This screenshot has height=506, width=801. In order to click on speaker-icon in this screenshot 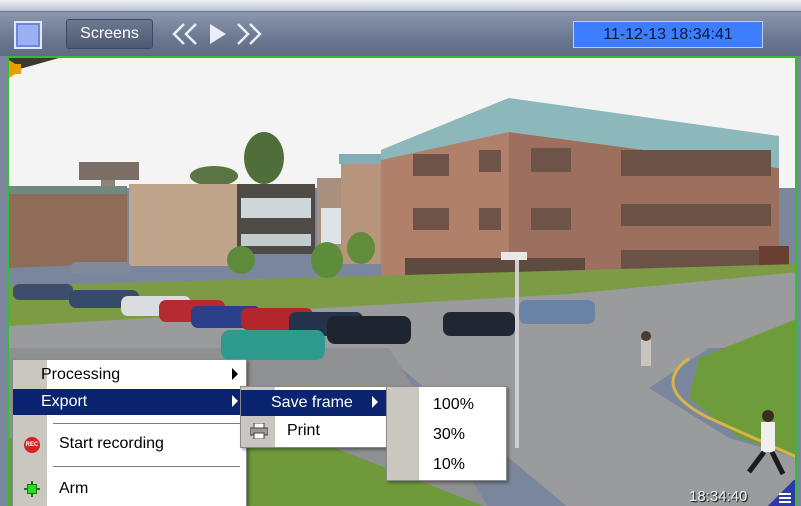, I will do `click(16, 69)`.